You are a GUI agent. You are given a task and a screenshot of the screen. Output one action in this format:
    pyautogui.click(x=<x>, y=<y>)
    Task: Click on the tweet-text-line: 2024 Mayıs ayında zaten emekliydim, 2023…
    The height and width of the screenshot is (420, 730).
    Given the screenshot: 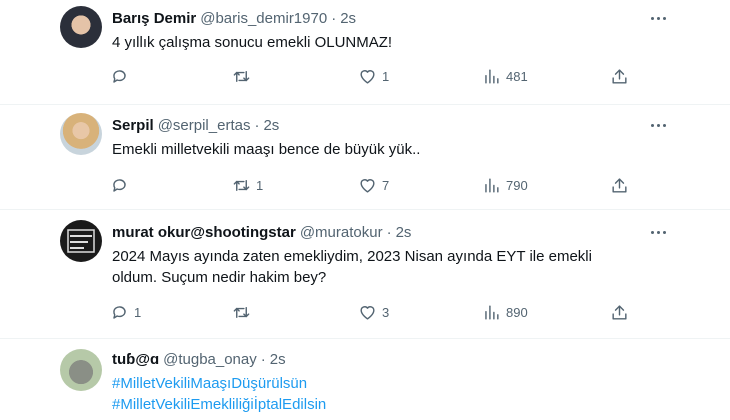 What is the action you would take?
    pyautogui.click(x=352, y=256)
    